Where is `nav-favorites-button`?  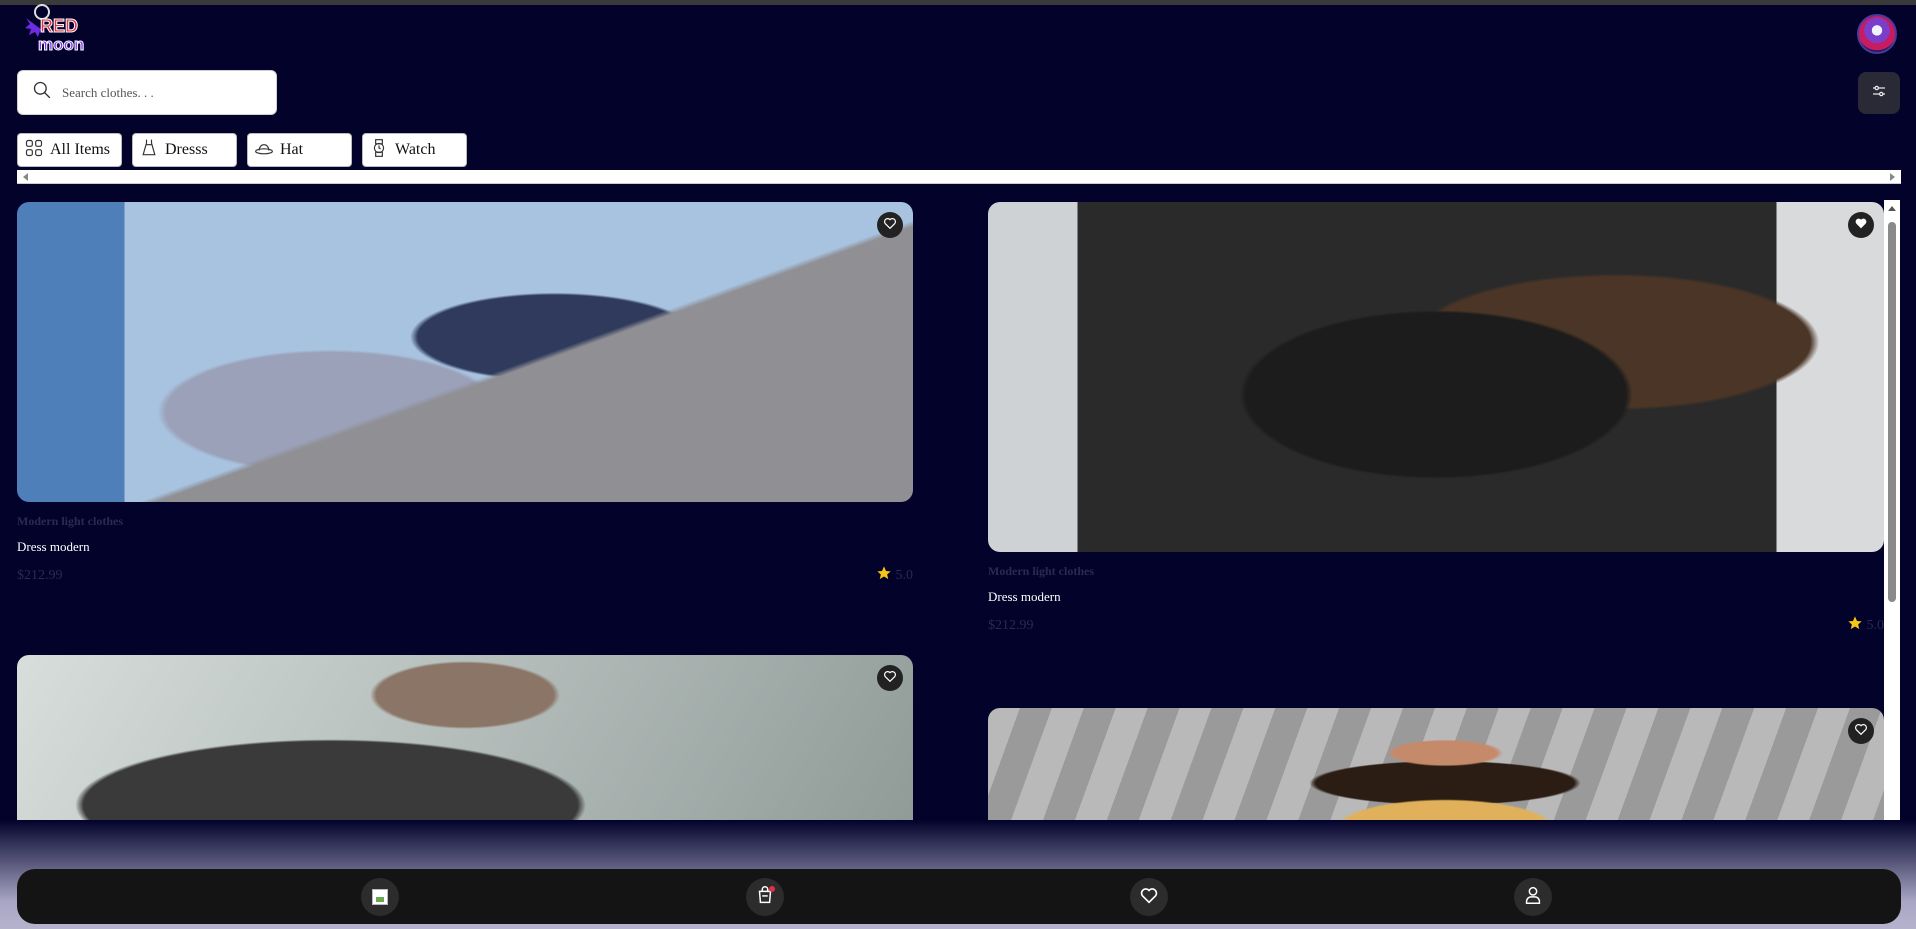
nav-favorites-button is located at coordinates (1149, 897).